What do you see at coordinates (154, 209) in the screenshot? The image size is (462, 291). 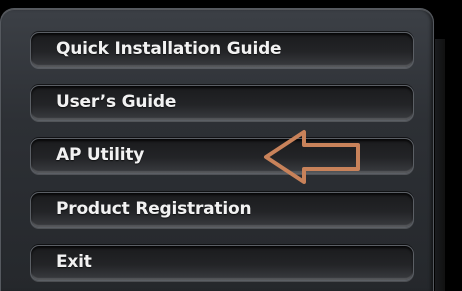 I see `menu-item-label: Product Registration` at bounding box center [154, 209].